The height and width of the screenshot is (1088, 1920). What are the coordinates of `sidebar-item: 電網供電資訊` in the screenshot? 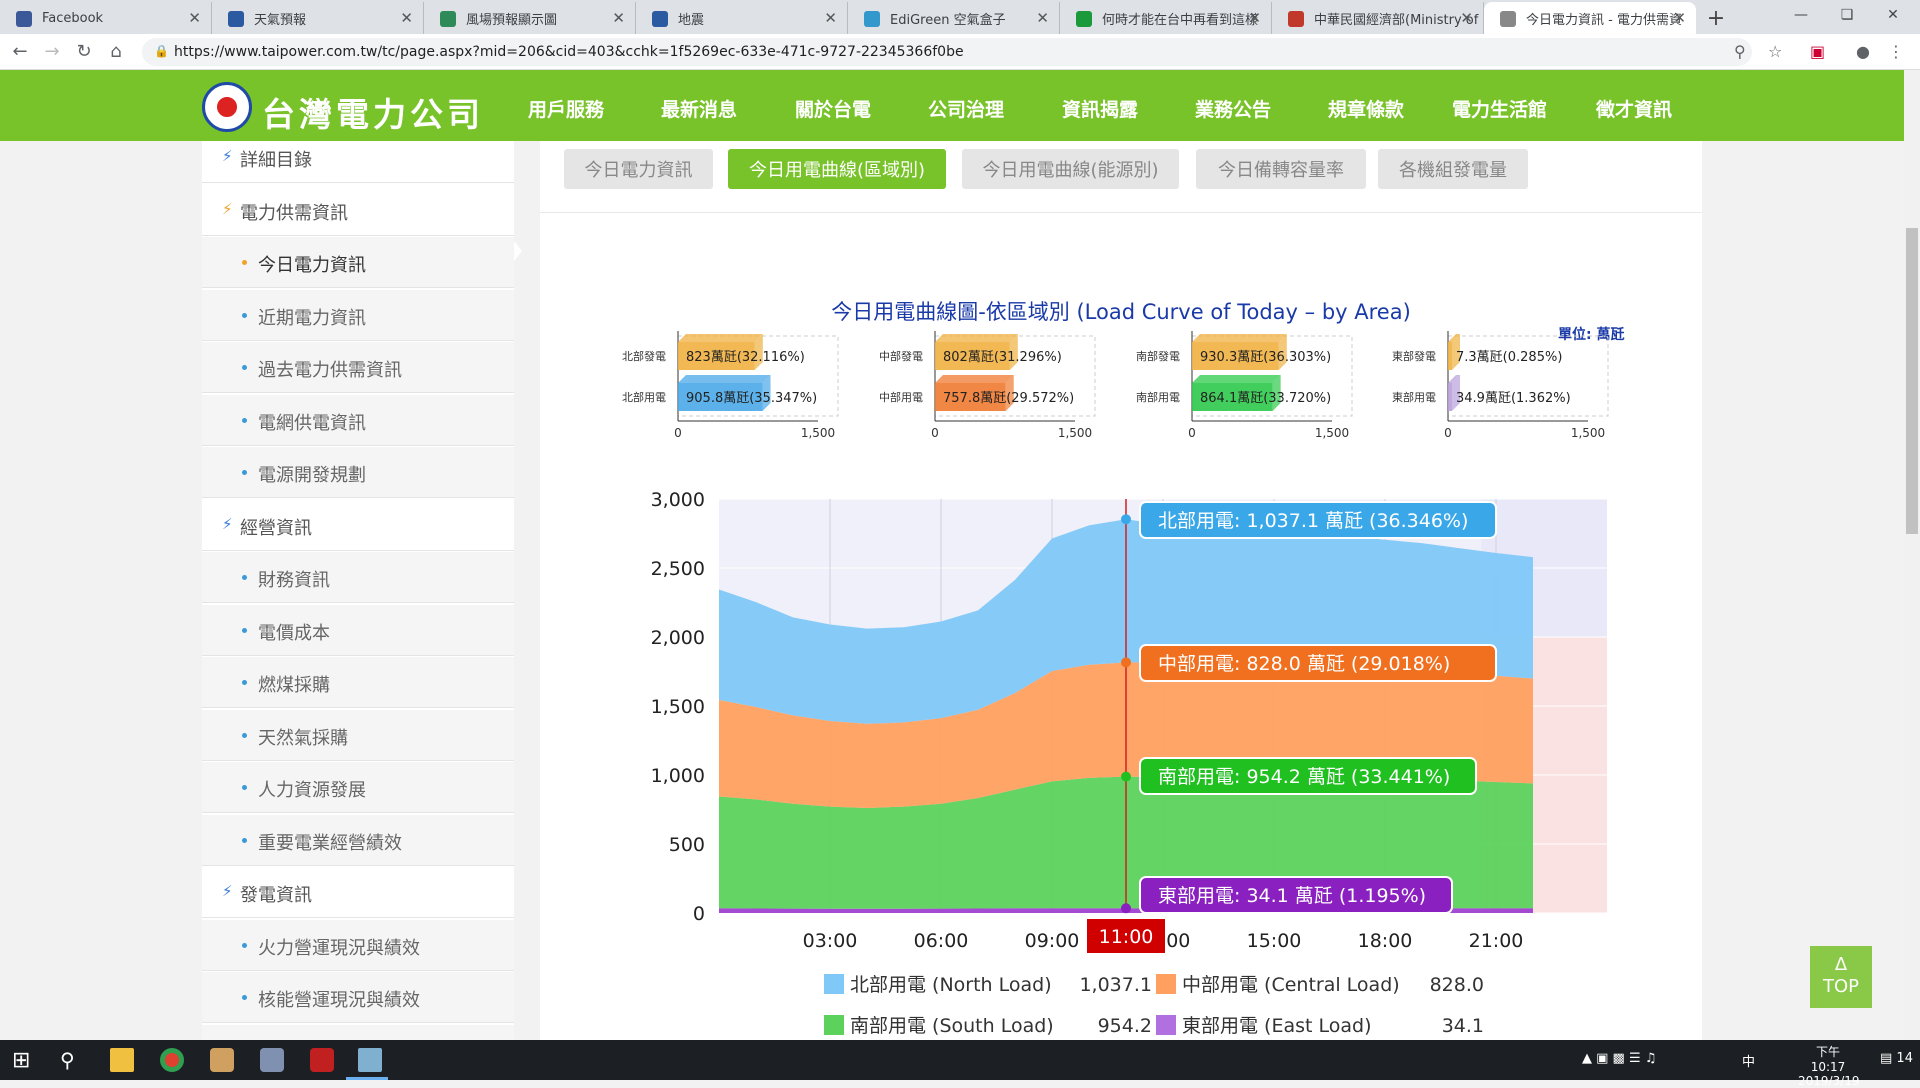 It's located at (358, 420).